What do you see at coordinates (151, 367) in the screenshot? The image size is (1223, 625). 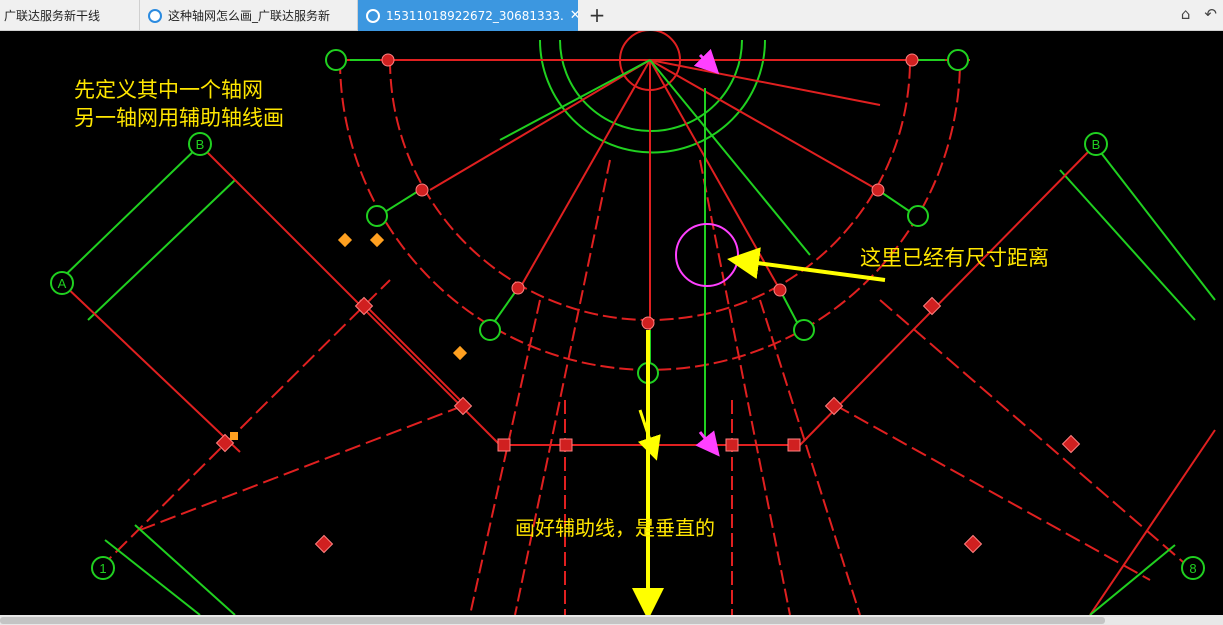 I see `axis-A-line` at bounding box center [151, 367].